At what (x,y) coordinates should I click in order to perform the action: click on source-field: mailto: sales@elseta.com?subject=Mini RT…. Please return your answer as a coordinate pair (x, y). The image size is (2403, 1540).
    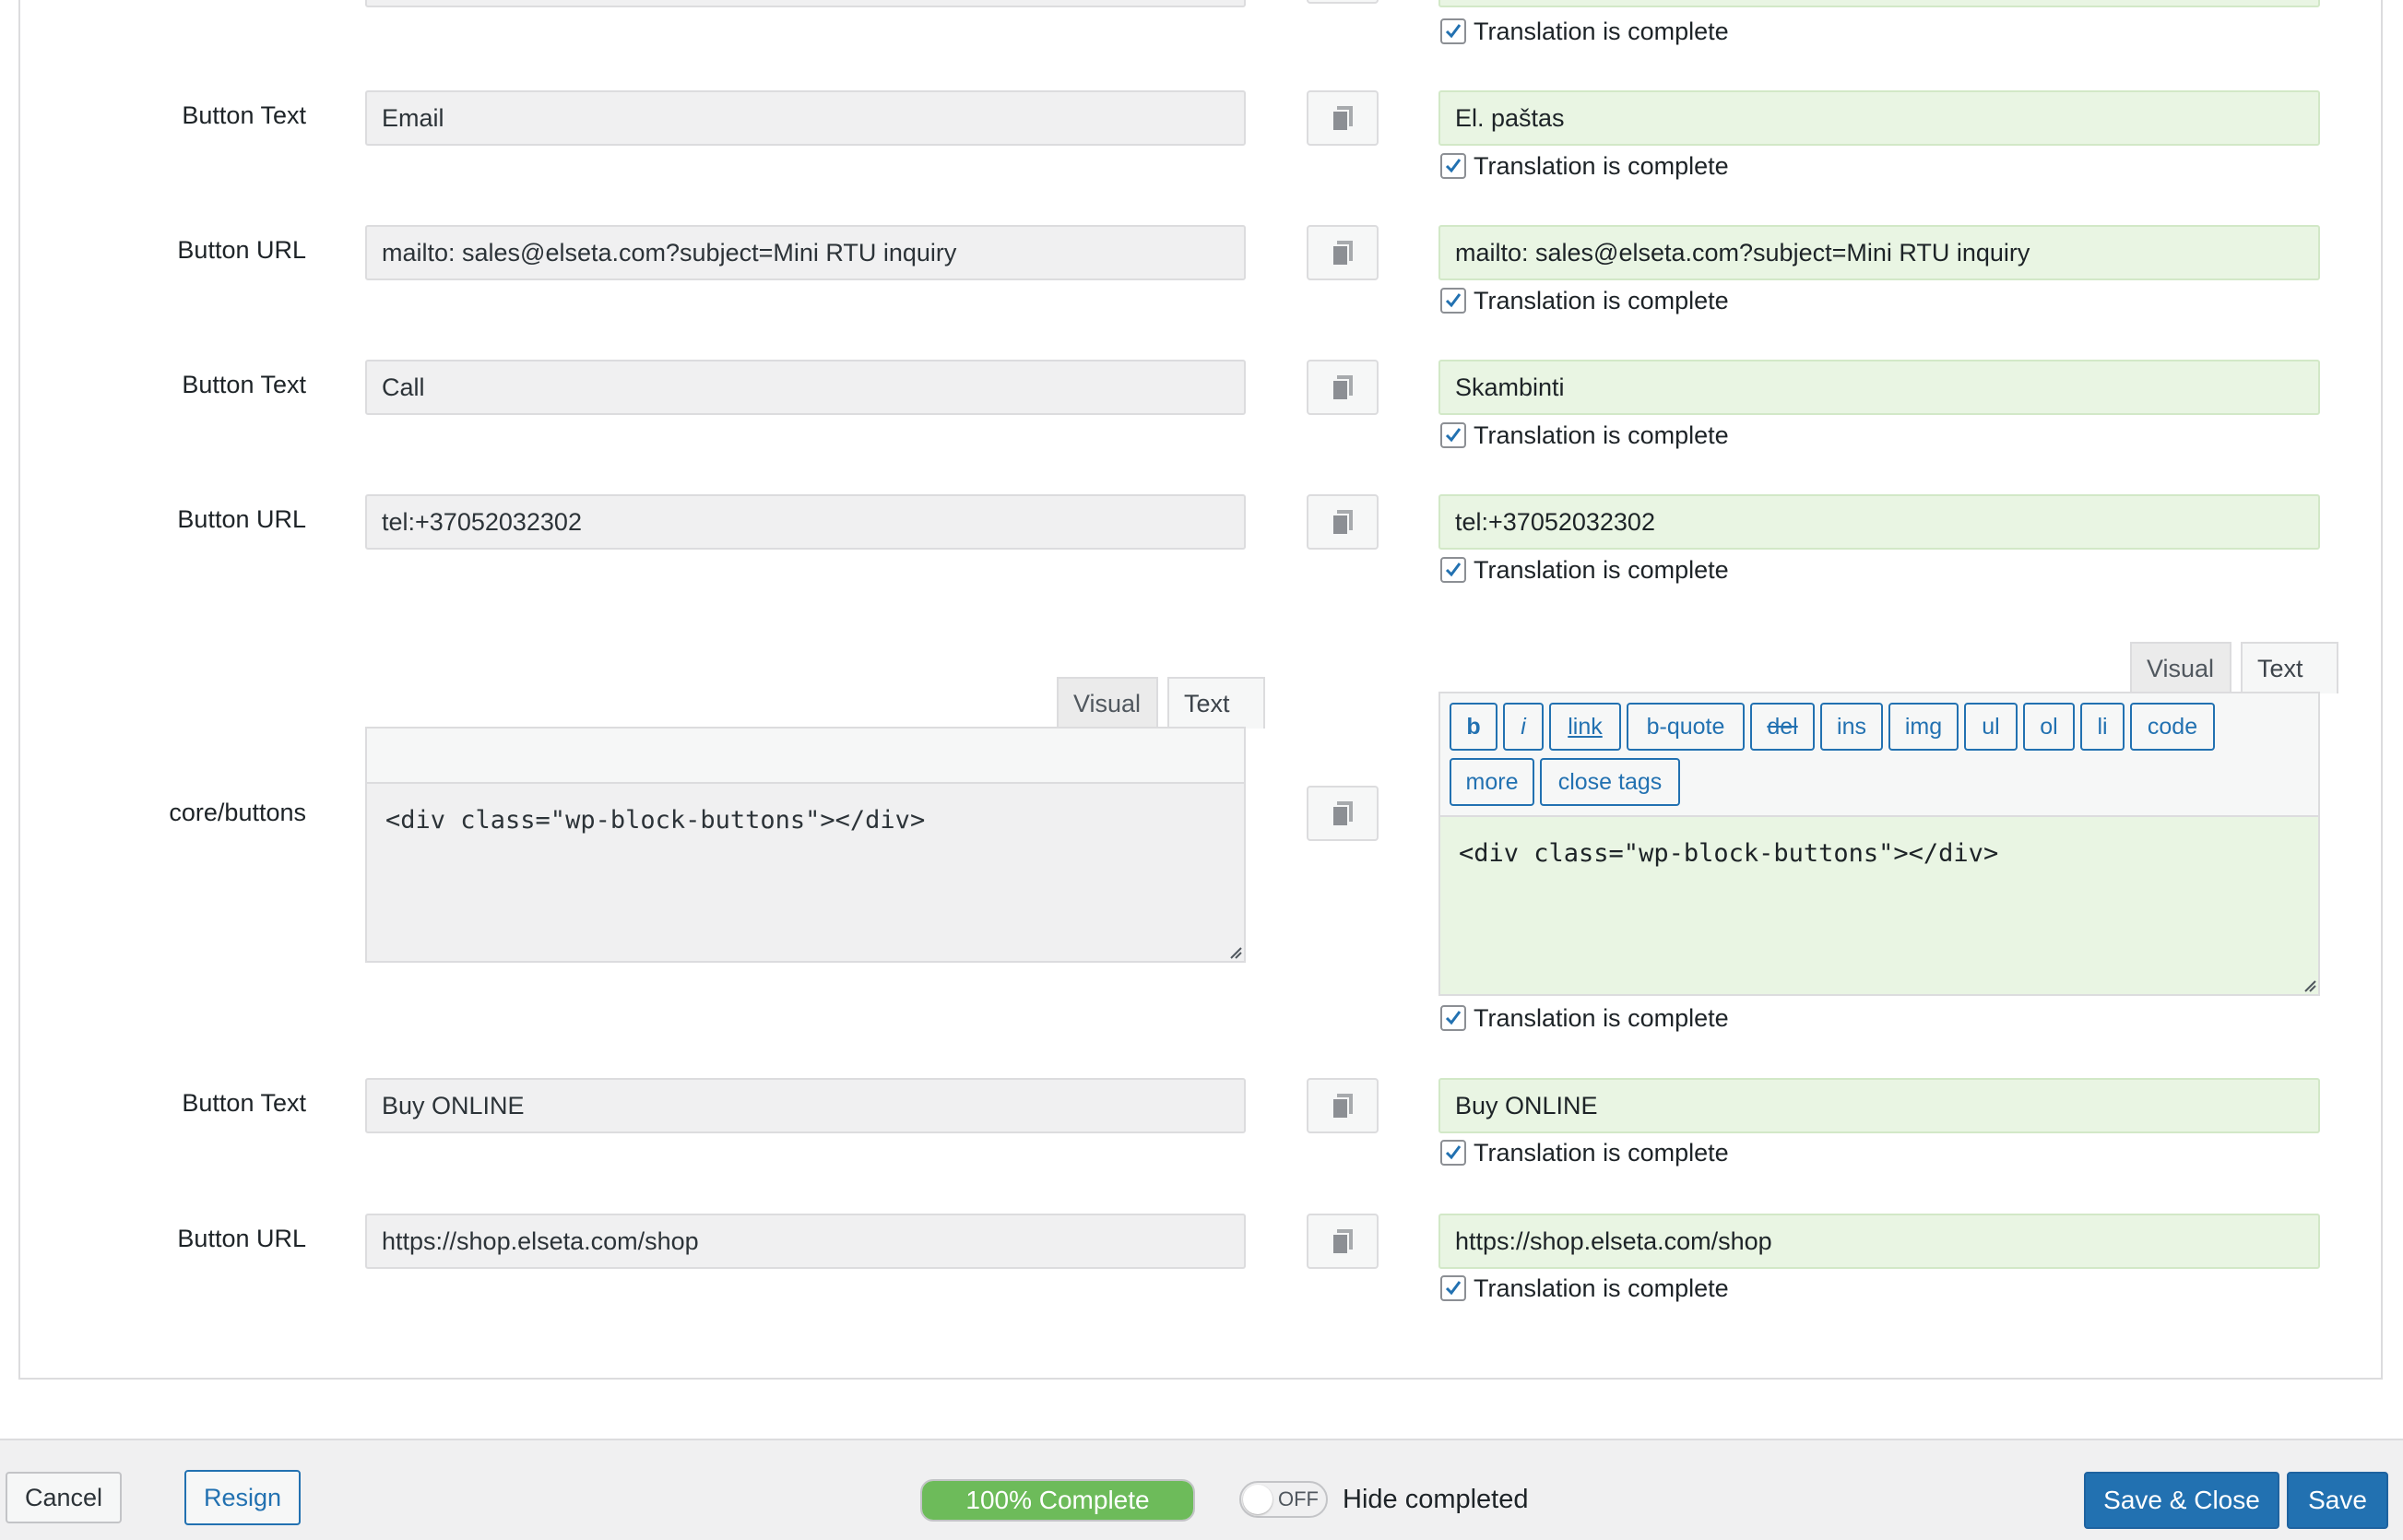
    Looking at the image, I should click on (806, 253).